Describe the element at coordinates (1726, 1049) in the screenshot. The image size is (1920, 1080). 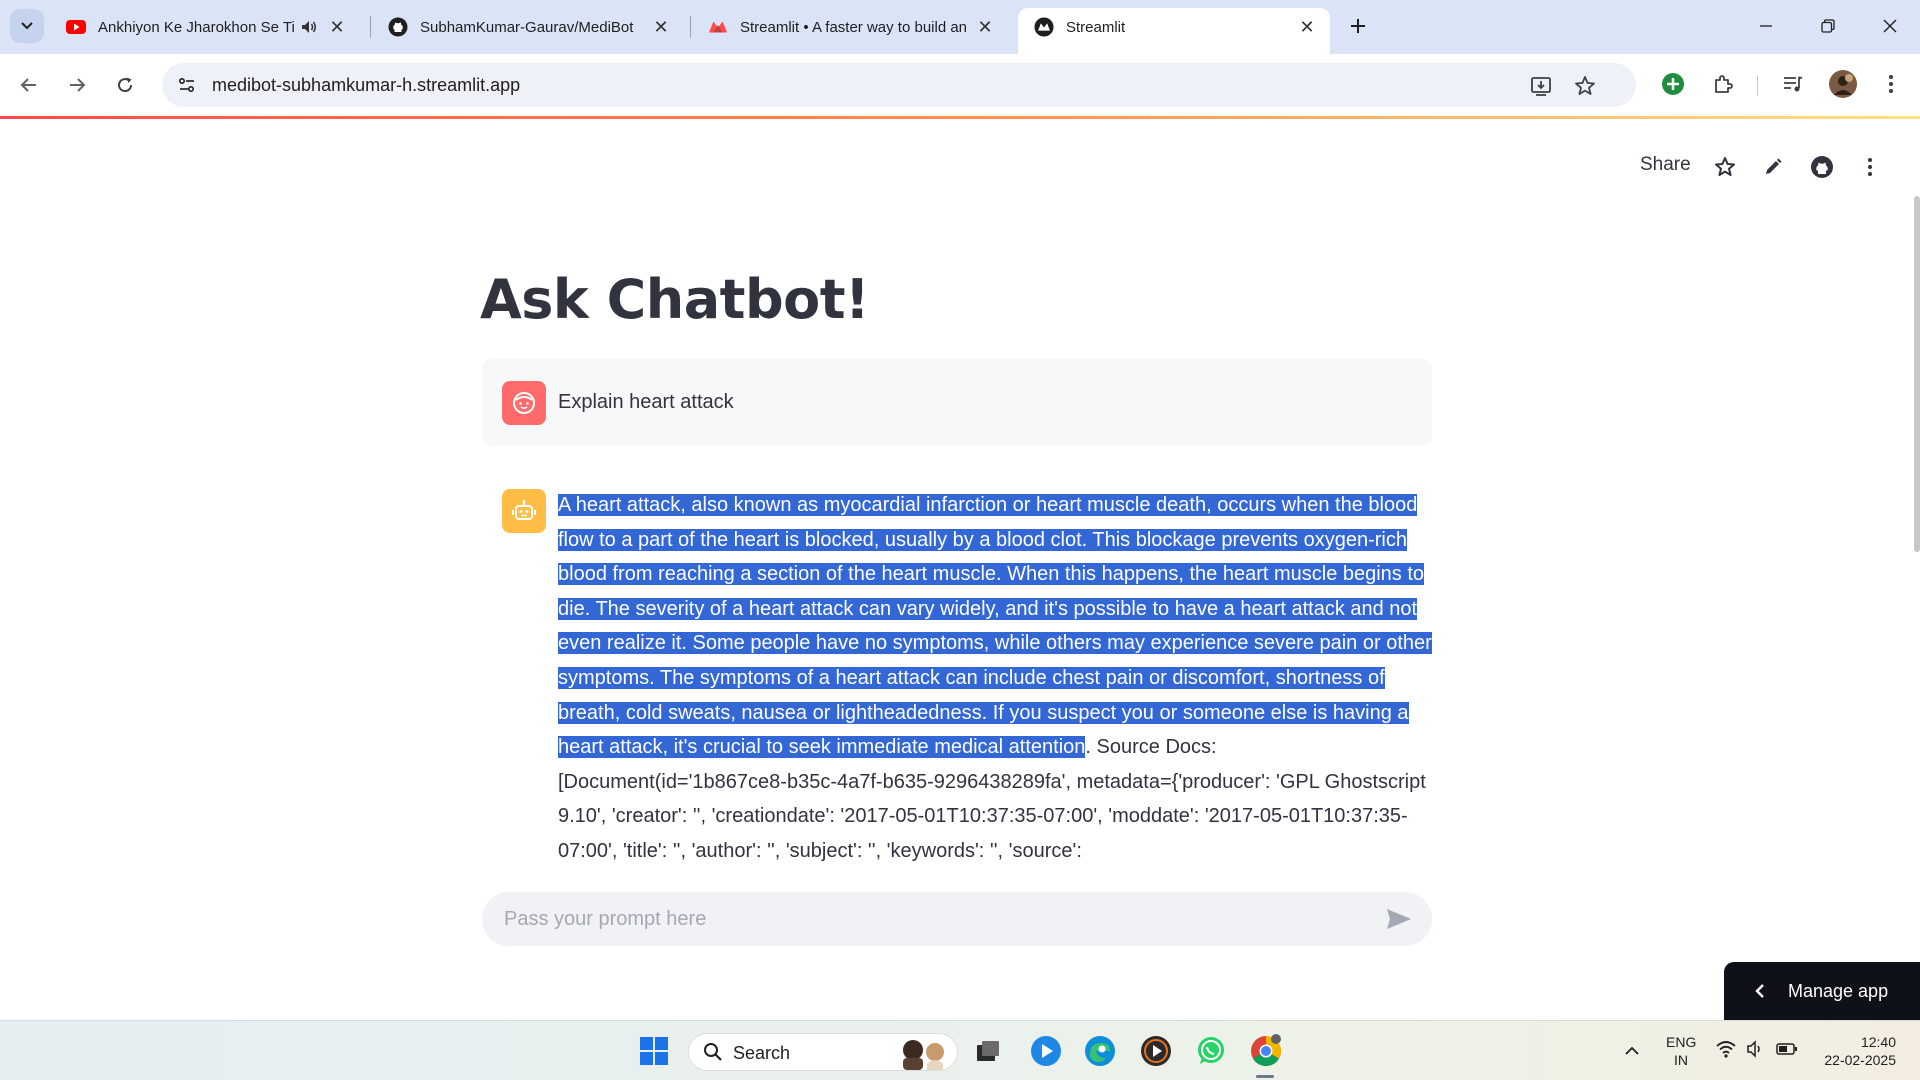
I see `wifi-icon` at that location.